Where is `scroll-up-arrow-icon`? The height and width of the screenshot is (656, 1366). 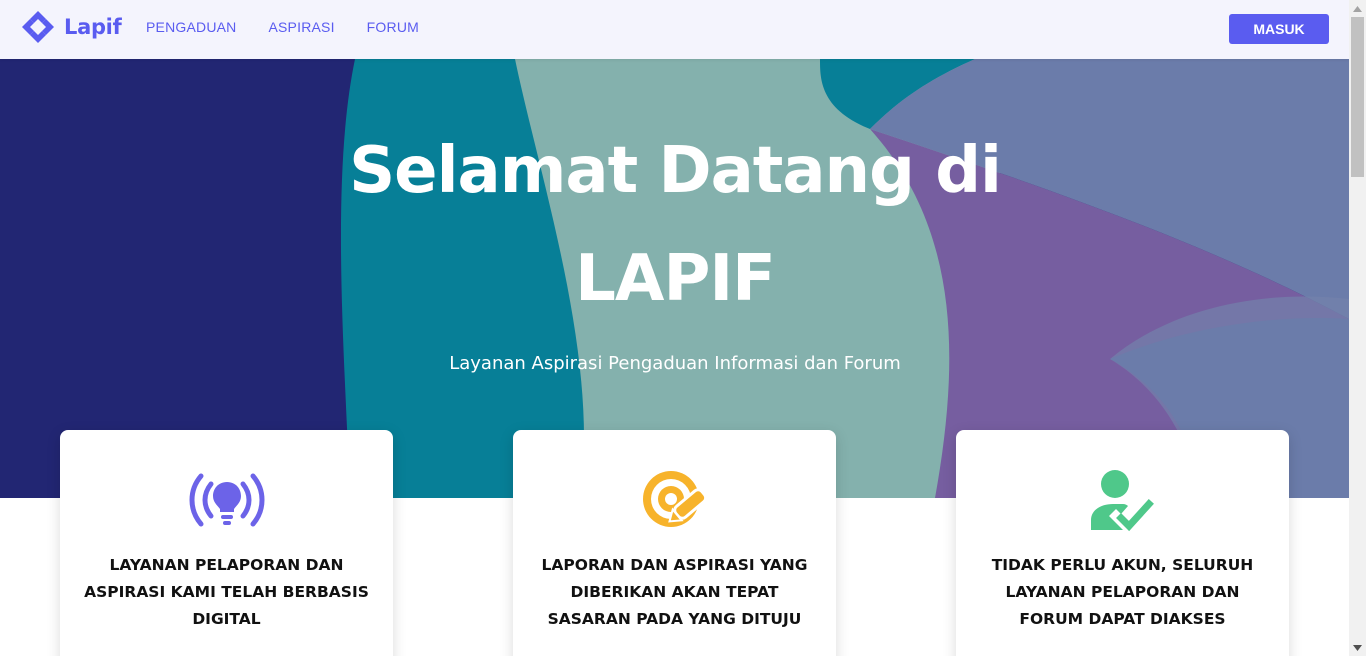 scroll-up-arrow-icon is located at coordinates (1357, 8).